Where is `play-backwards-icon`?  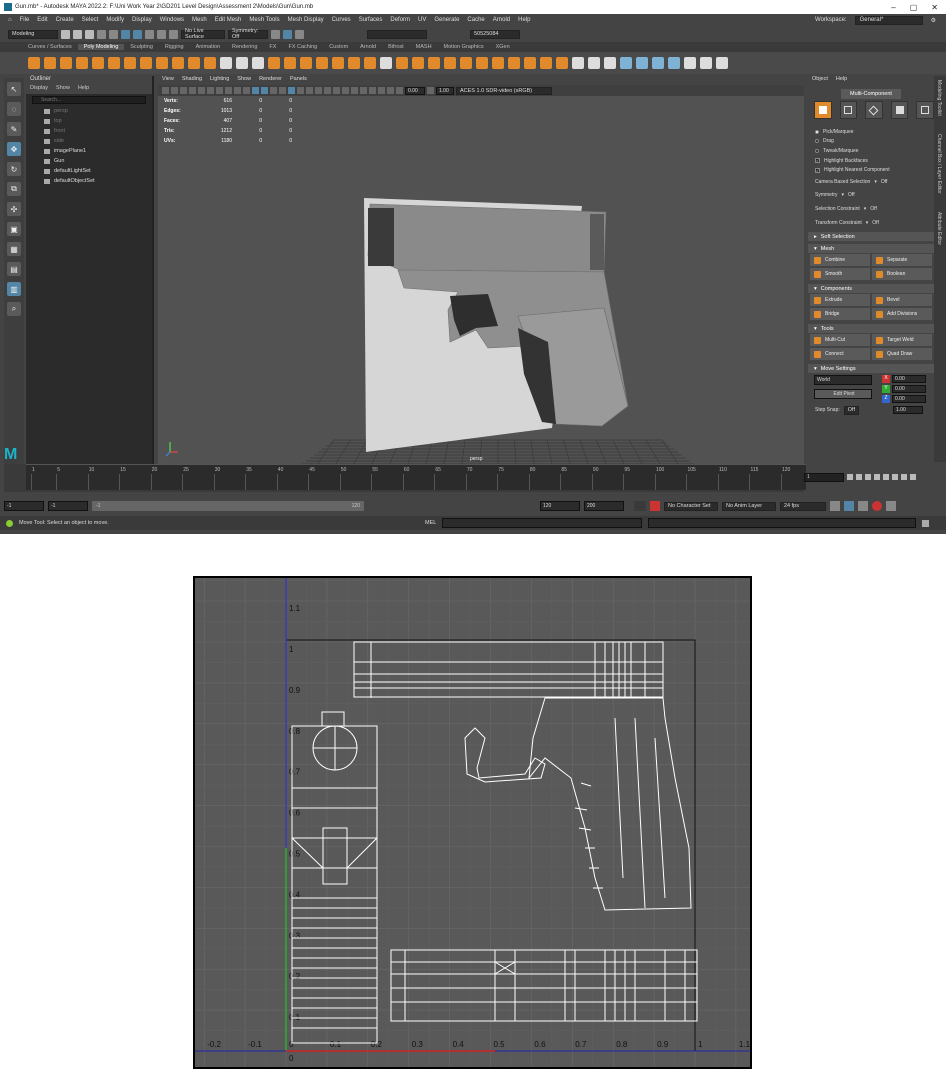 play-backwards-icon is located at coordinates (877, 477).